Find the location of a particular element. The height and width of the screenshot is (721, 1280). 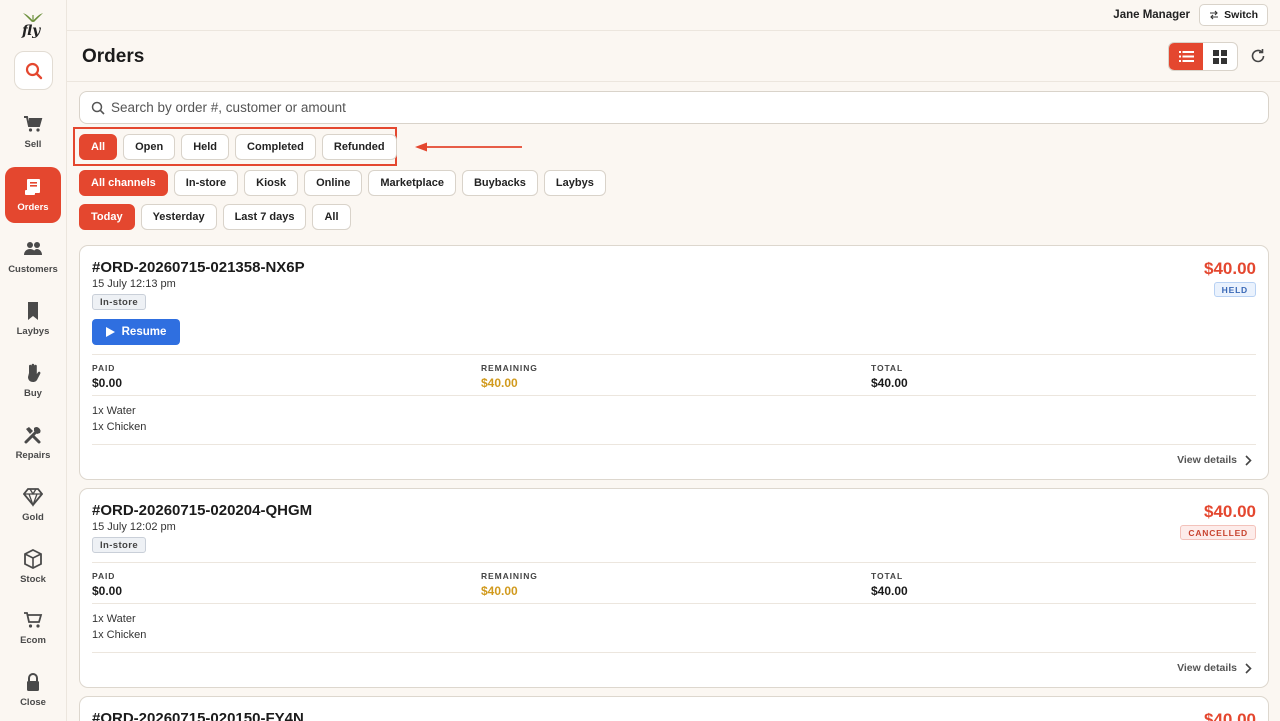

cart-icon is located at coordinates (33, 124).